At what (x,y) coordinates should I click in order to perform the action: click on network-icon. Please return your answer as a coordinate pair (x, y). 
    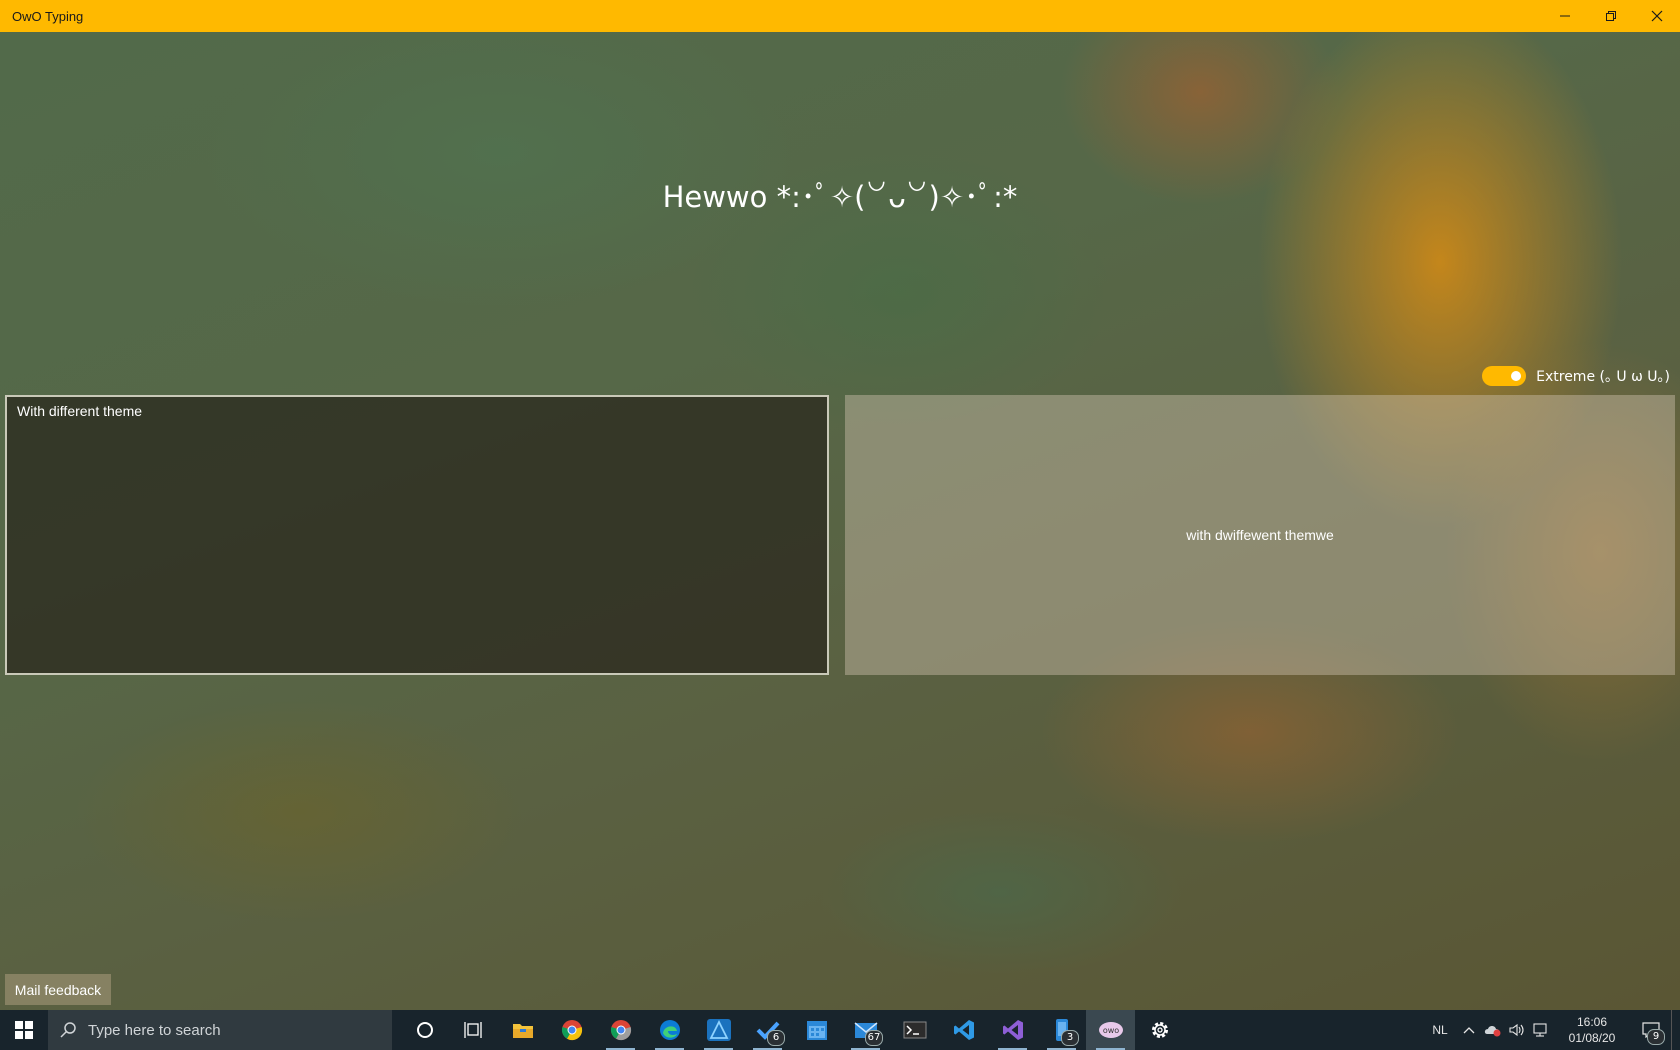
    Looking at the image, I should click on (1540, 1030).